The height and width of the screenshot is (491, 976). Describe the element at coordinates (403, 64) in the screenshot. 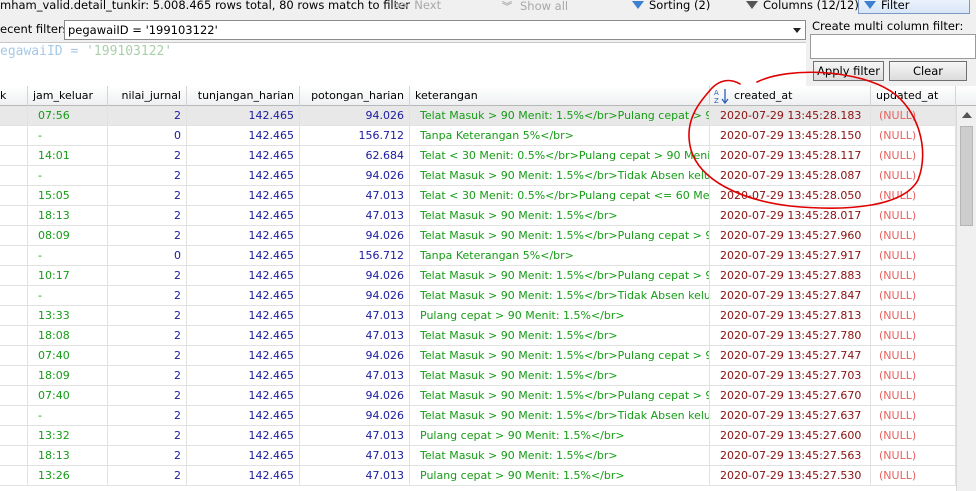

I see `filter-editor: egawaiID = '199103122'` at that location.